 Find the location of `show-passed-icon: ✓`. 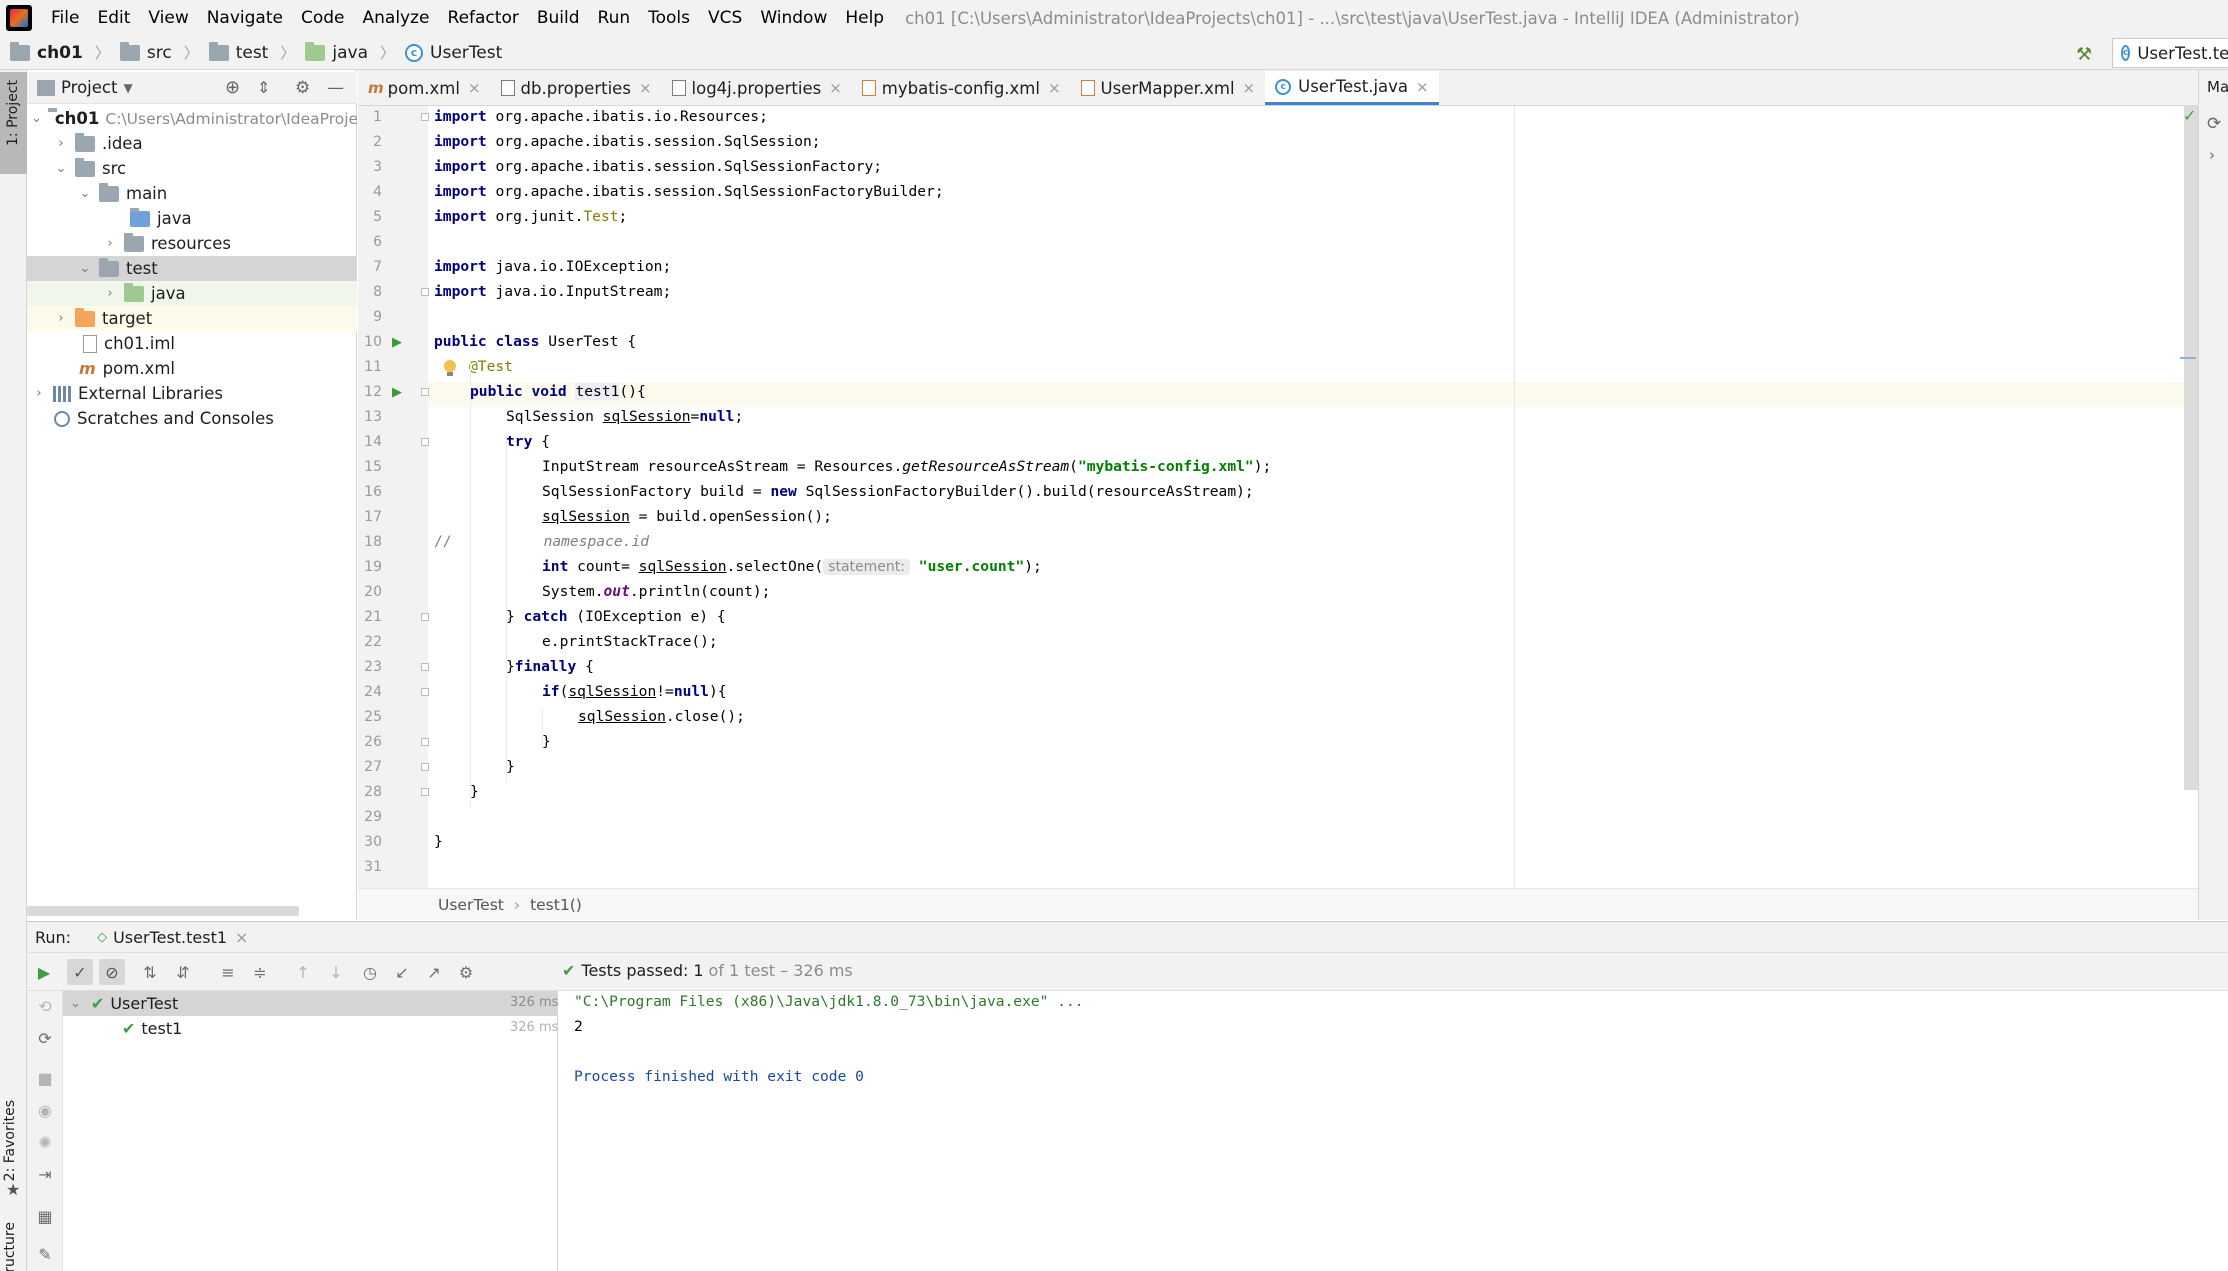

show-passed-icon: ✓ is located at coordinates (80, 972).